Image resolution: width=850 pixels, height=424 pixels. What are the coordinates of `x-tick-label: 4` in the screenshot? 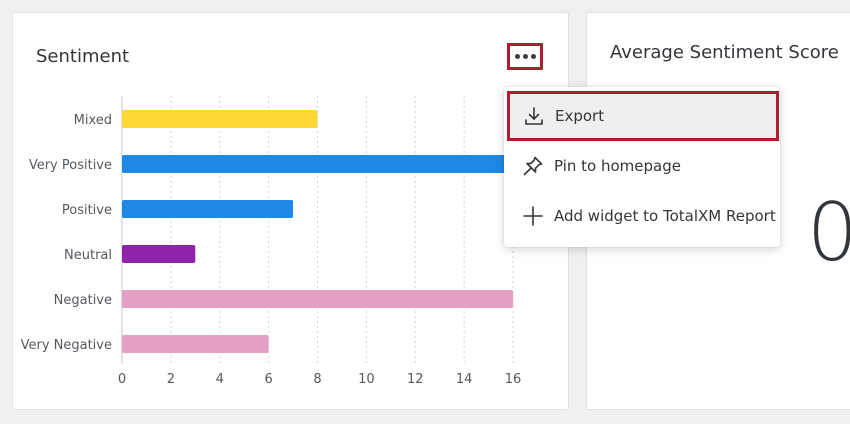 It's located at (220, 379).